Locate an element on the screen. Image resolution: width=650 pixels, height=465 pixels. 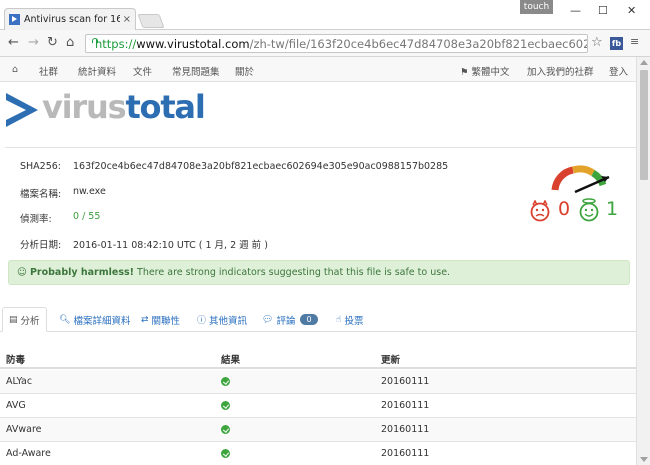
tab-title: Antivirus scan for 163f20c is located at coordinates (72, 19).